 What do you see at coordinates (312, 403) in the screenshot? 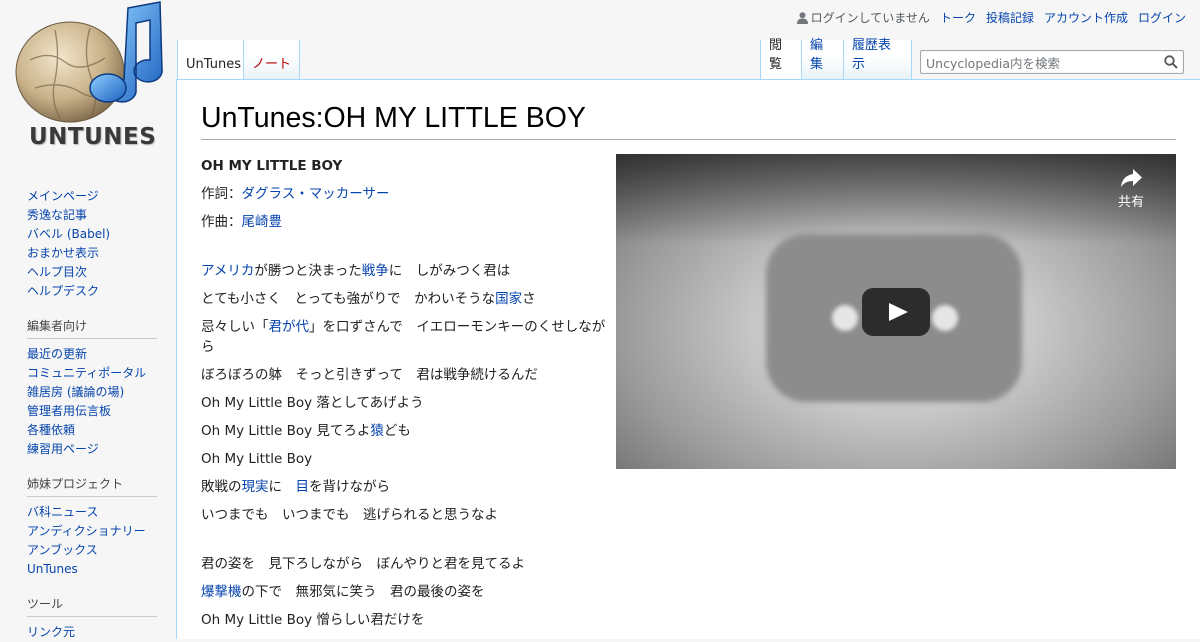
I see `lyric-line: Oh My Little Boy 落としてあげよう` at bounding box center [312, 403].